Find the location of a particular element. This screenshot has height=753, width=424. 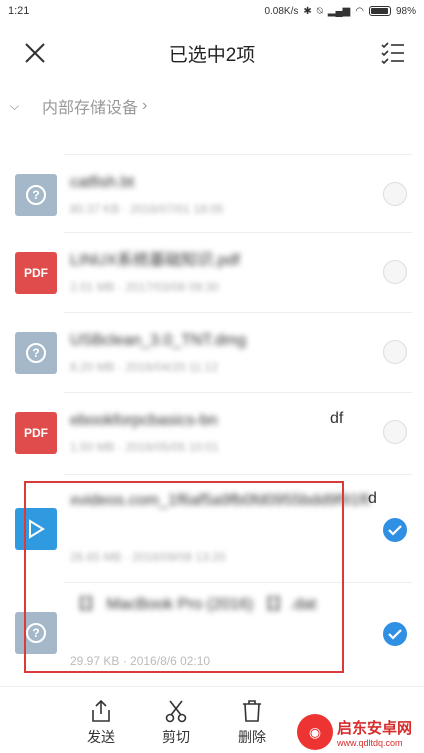

mute-icon: ⍉ is located at coordinates (319, 11).